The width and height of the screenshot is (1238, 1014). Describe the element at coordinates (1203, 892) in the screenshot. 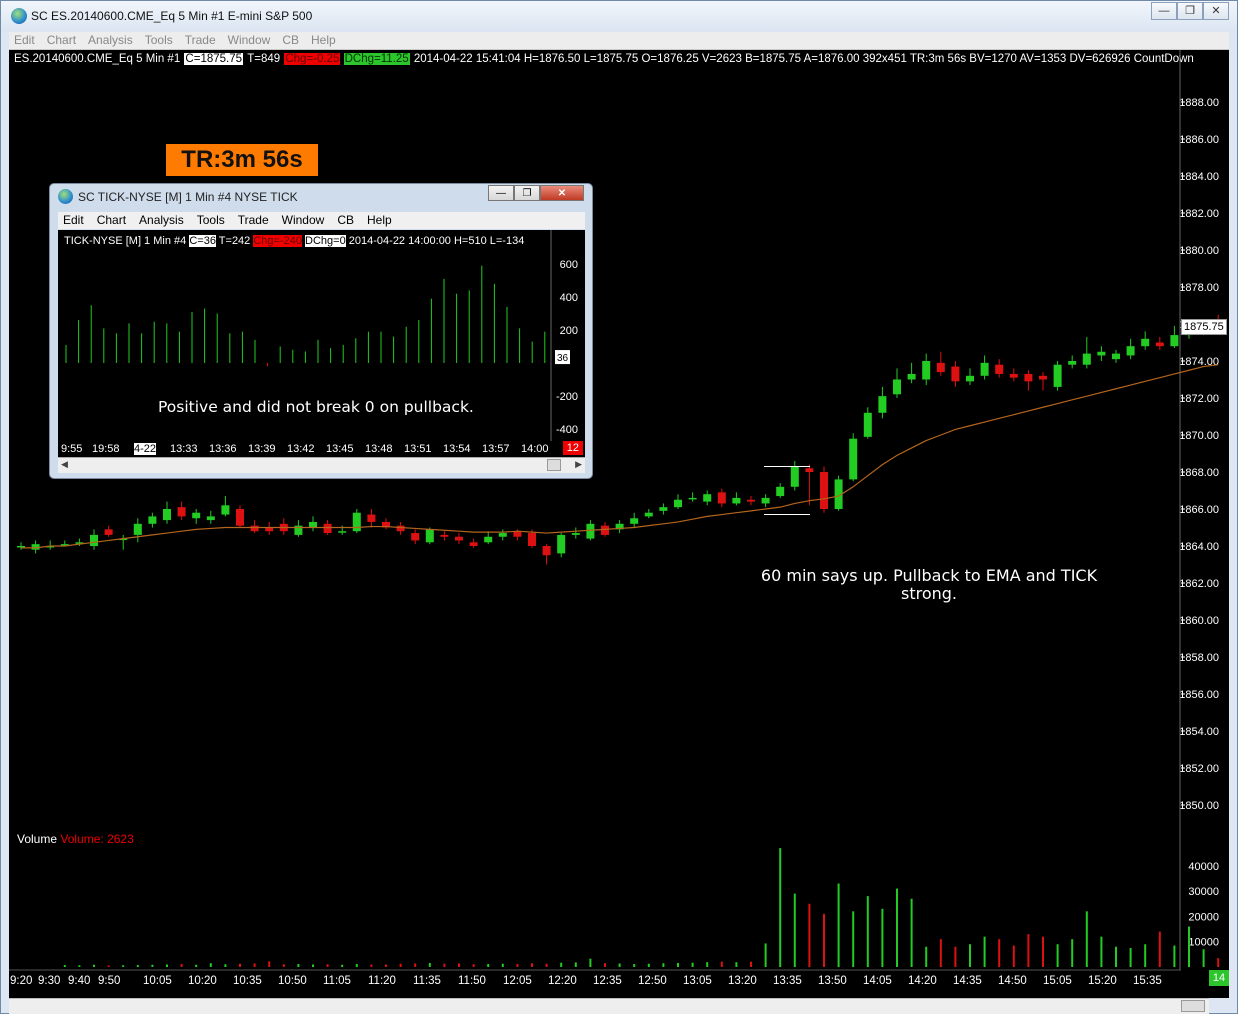

I see `volume-axis-label: 30000` at that location.